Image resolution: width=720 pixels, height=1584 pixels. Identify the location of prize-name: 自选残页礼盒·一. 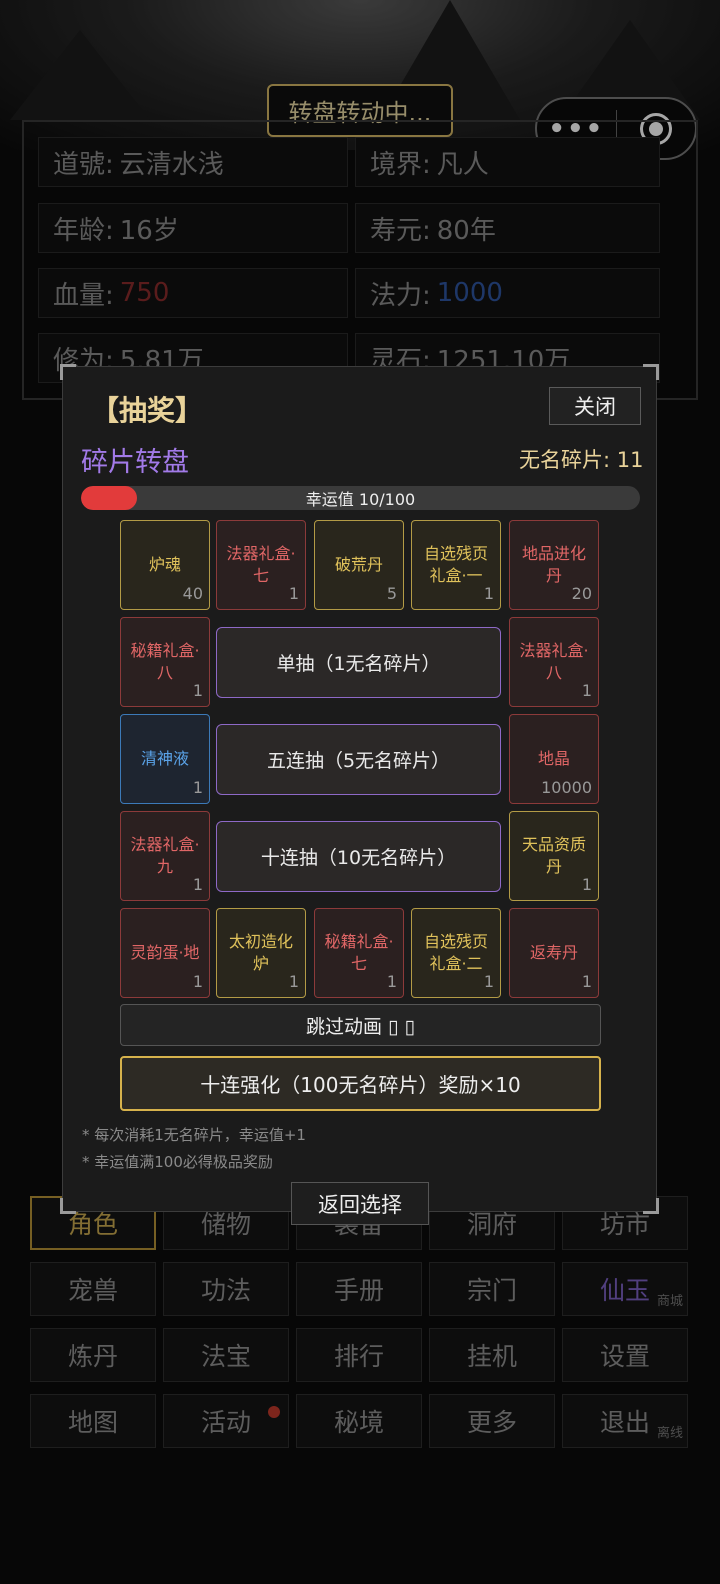
(455, 564).